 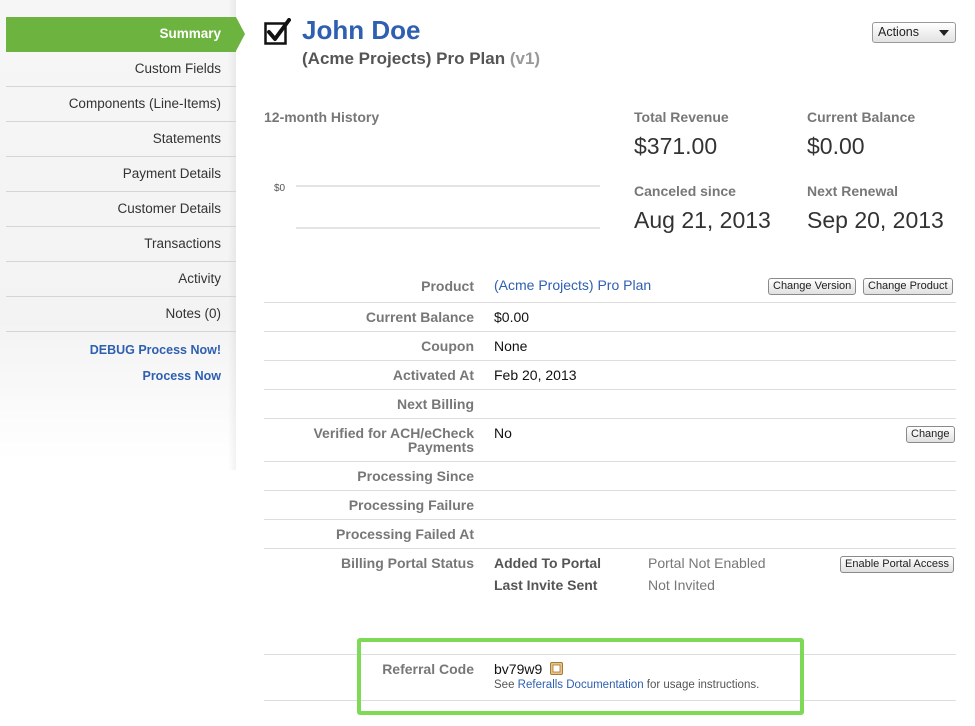 I want to click on processing-failure-label: Processing Failure, so click(x=411, y=505).